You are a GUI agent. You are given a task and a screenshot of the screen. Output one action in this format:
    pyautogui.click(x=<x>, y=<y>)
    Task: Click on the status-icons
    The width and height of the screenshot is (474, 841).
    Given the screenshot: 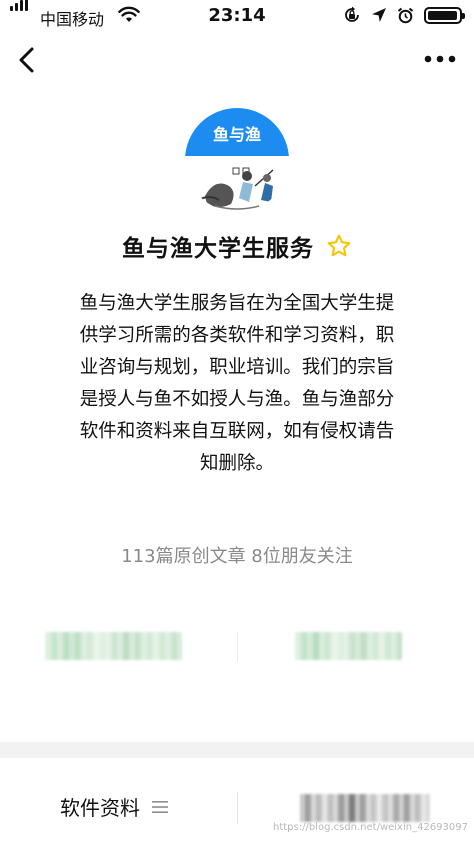 What is the action you would take?
    pyautogui.click(x=404, y=15)
    